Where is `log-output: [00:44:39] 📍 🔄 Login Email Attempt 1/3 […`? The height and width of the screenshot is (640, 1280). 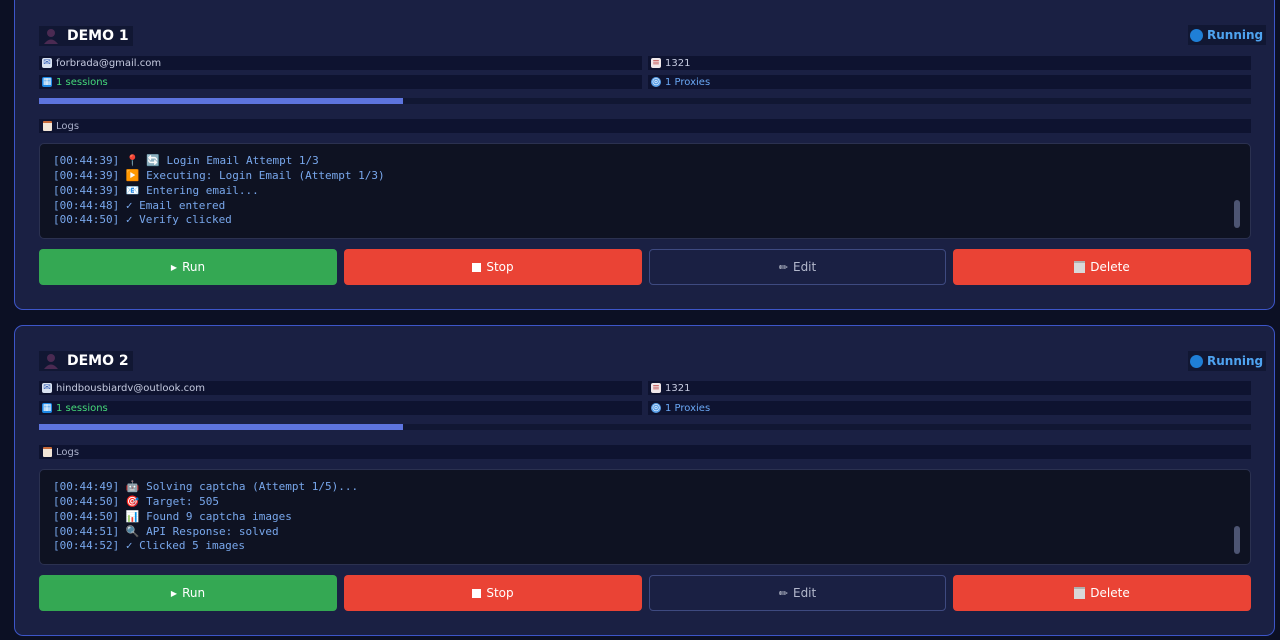 log-output: [00:44:39] 📍 🔄 Login Email Attempt 1/3 [… is located at coordinates (645, 191).